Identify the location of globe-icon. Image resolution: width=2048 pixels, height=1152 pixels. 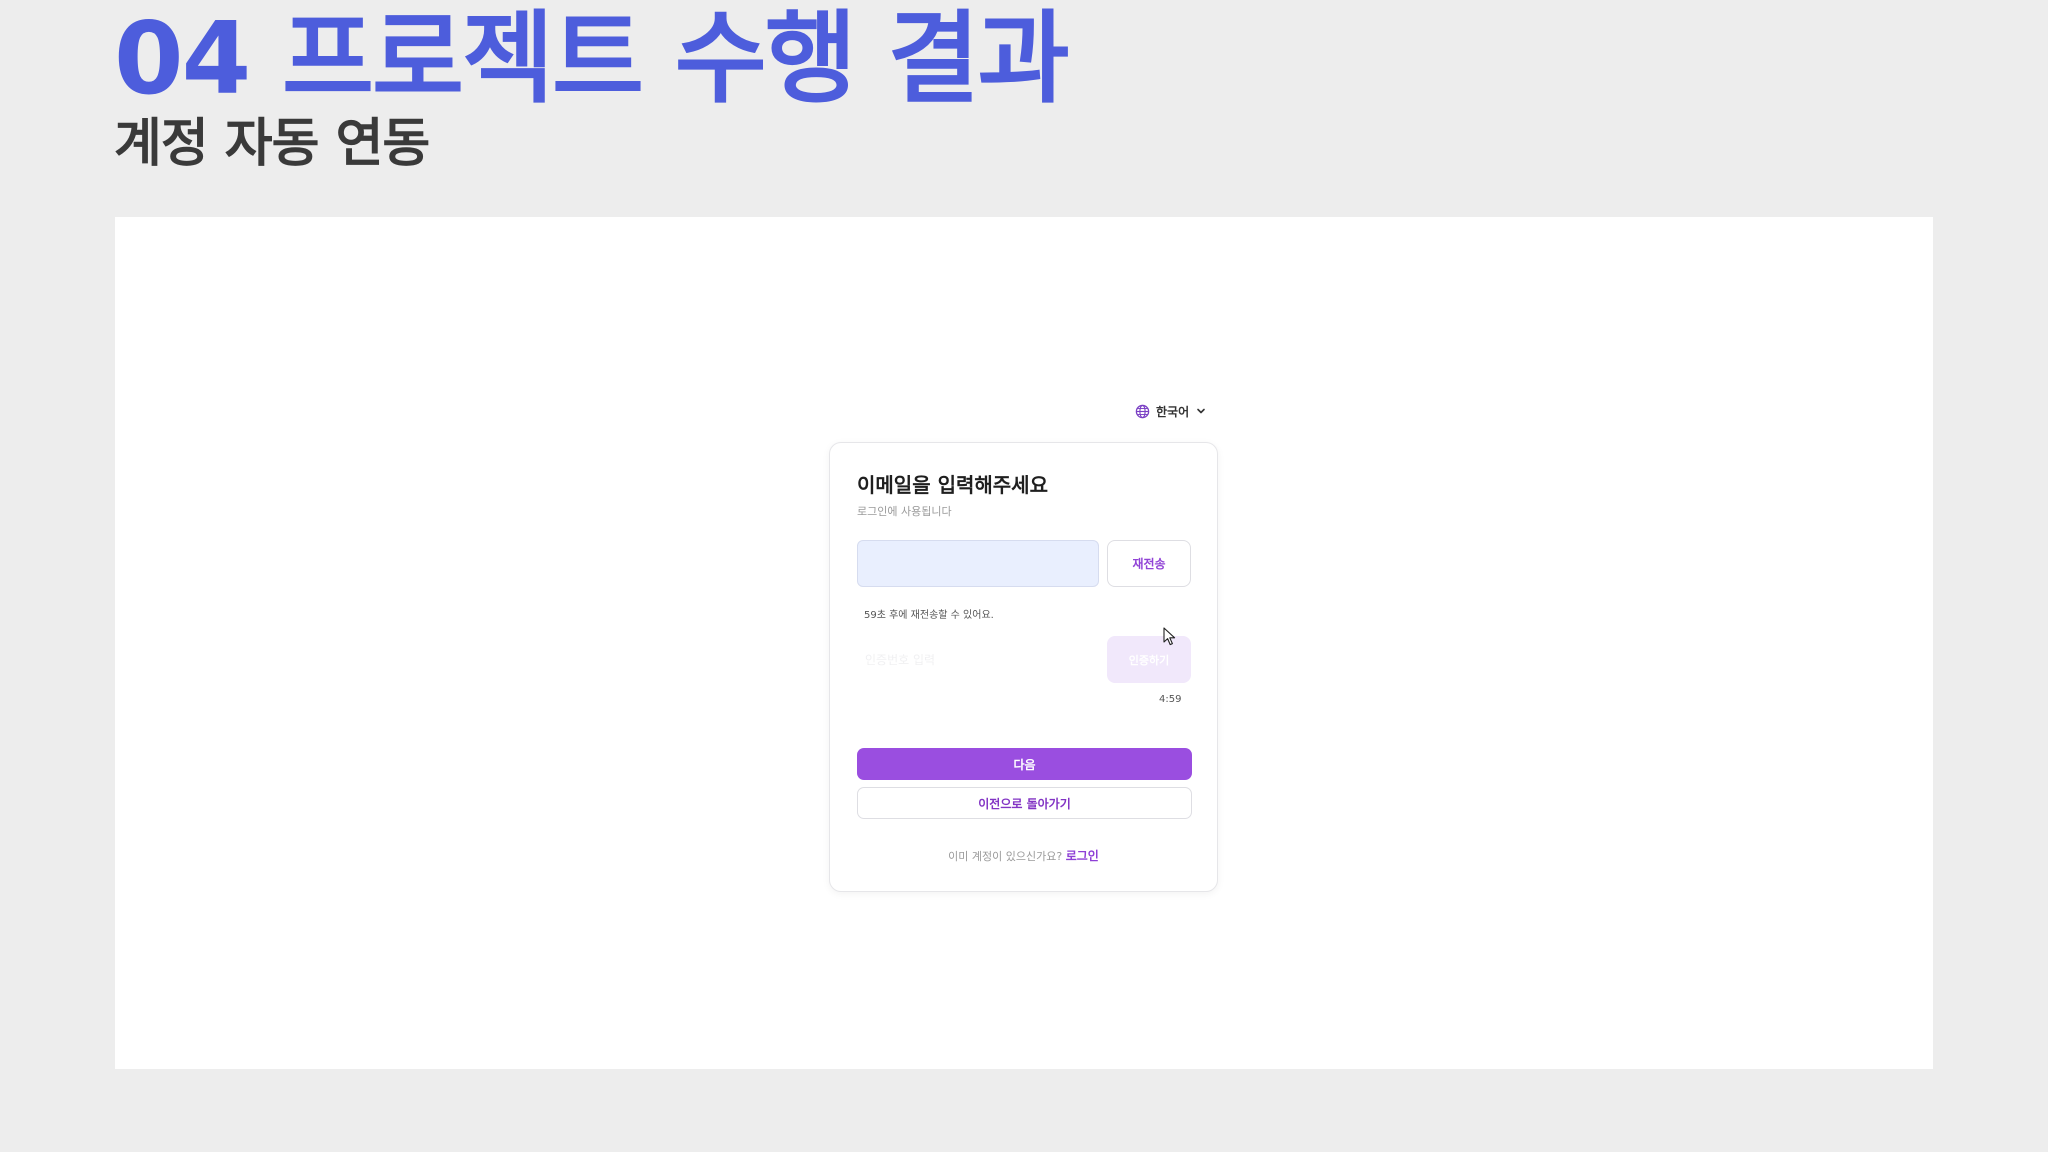
(1142, 411).